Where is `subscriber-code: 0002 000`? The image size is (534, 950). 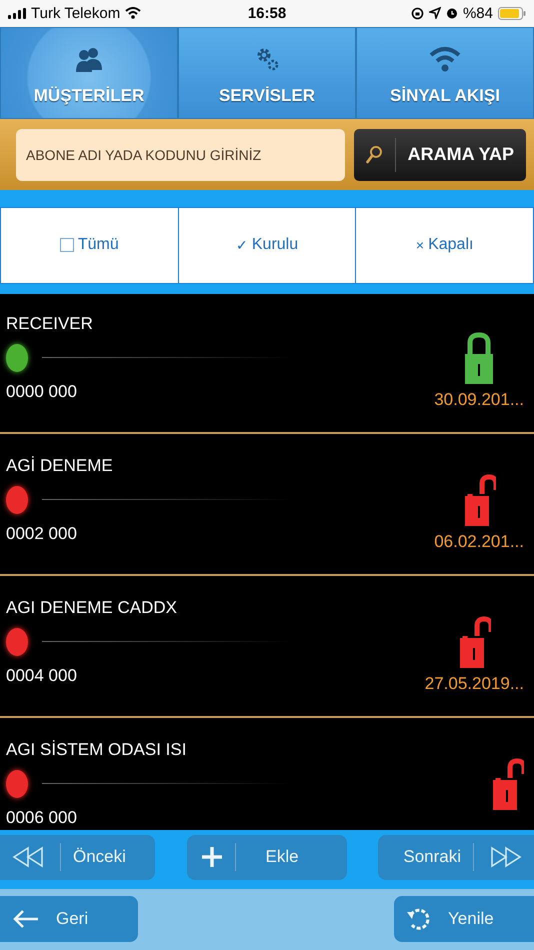
subscriber-code: 0002 000 is located at coordinates (42, 534).